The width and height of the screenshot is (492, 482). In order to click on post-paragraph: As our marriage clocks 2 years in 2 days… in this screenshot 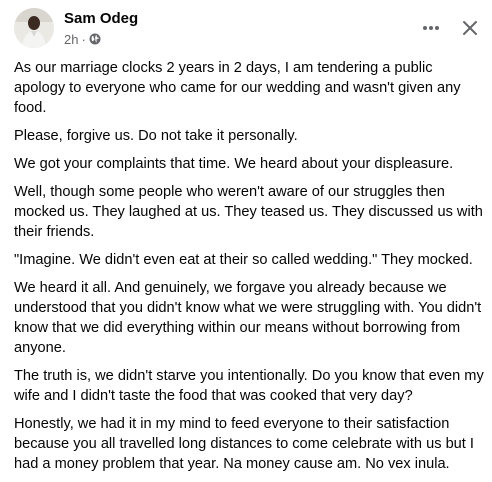, I will do `click(237, 88)`.